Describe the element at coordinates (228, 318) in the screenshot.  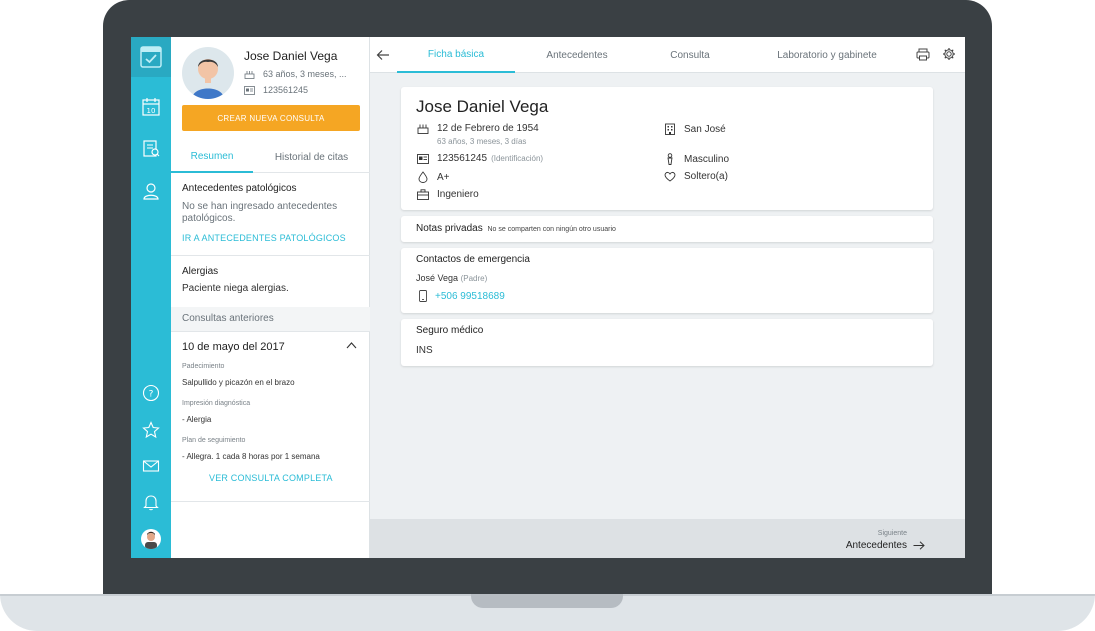
I see `previous-consultations-title: Consultas anteriores` at that location.